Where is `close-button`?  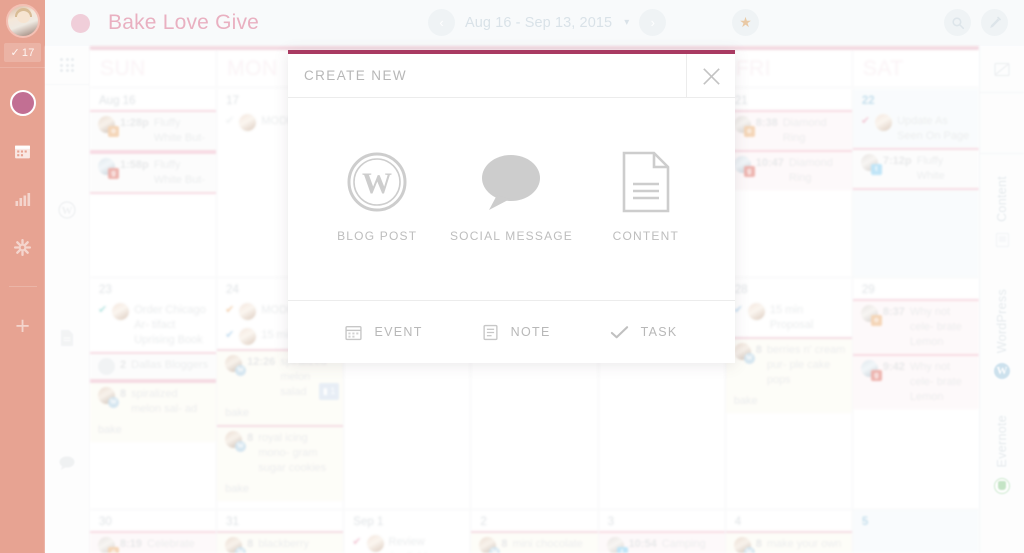
close-button is located at coordinates (710, 76).